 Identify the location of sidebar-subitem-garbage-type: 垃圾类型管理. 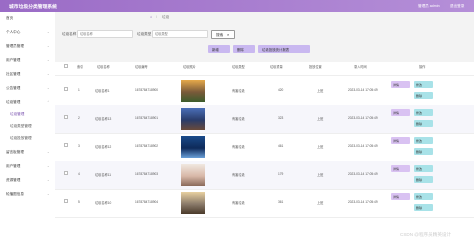
(27, 126).